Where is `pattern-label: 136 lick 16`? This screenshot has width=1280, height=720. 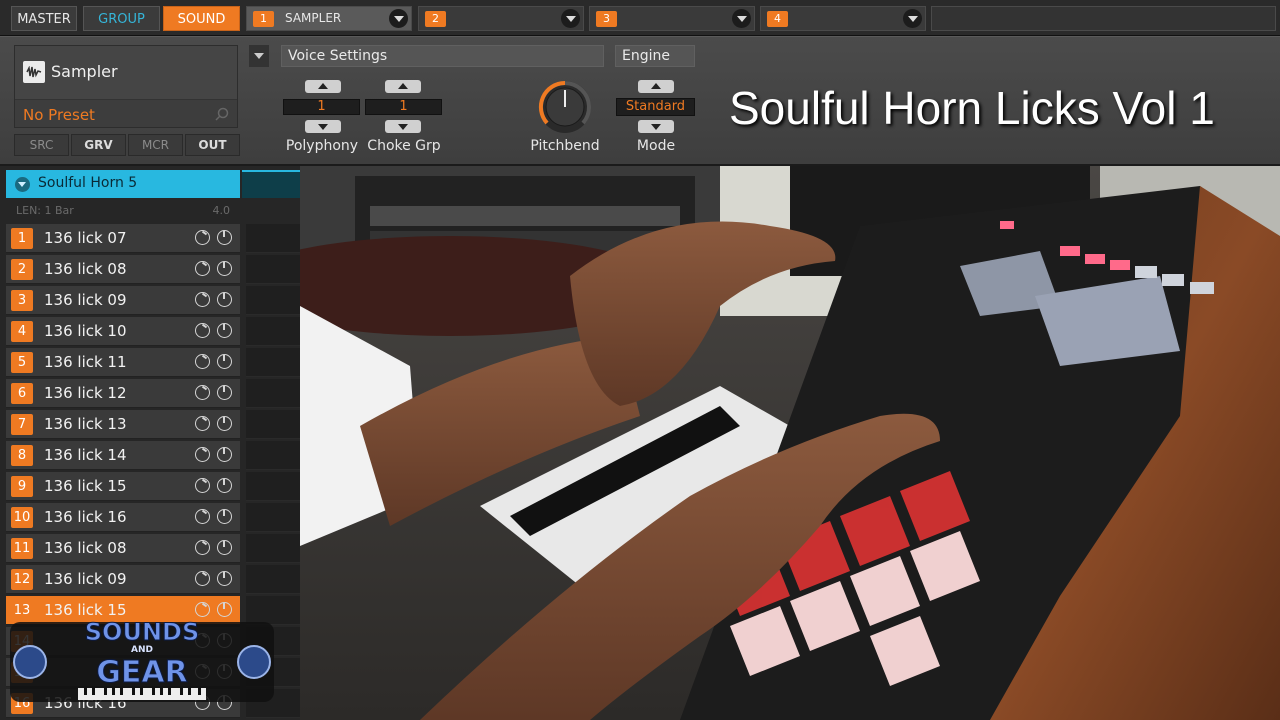
pattern-label: 136 lick 16 is located at coordinates (85, 517).